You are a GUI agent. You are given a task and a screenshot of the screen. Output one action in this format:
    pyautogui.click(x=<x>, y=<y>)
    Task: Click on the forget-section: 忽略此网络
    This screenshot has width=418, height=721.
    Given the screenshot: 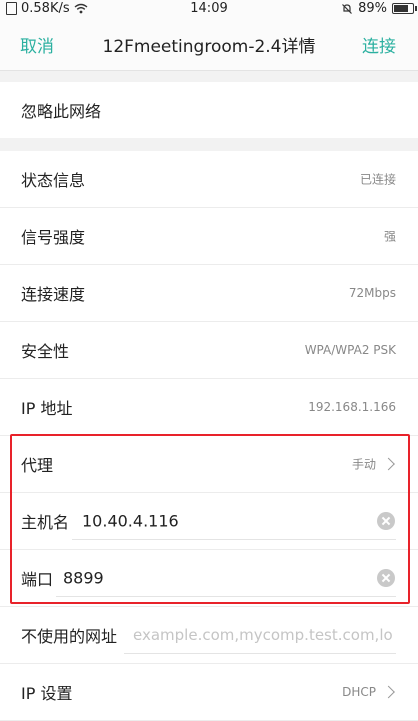 What is the action you would take?
    pyautogui.click(x=209, y=110)
    